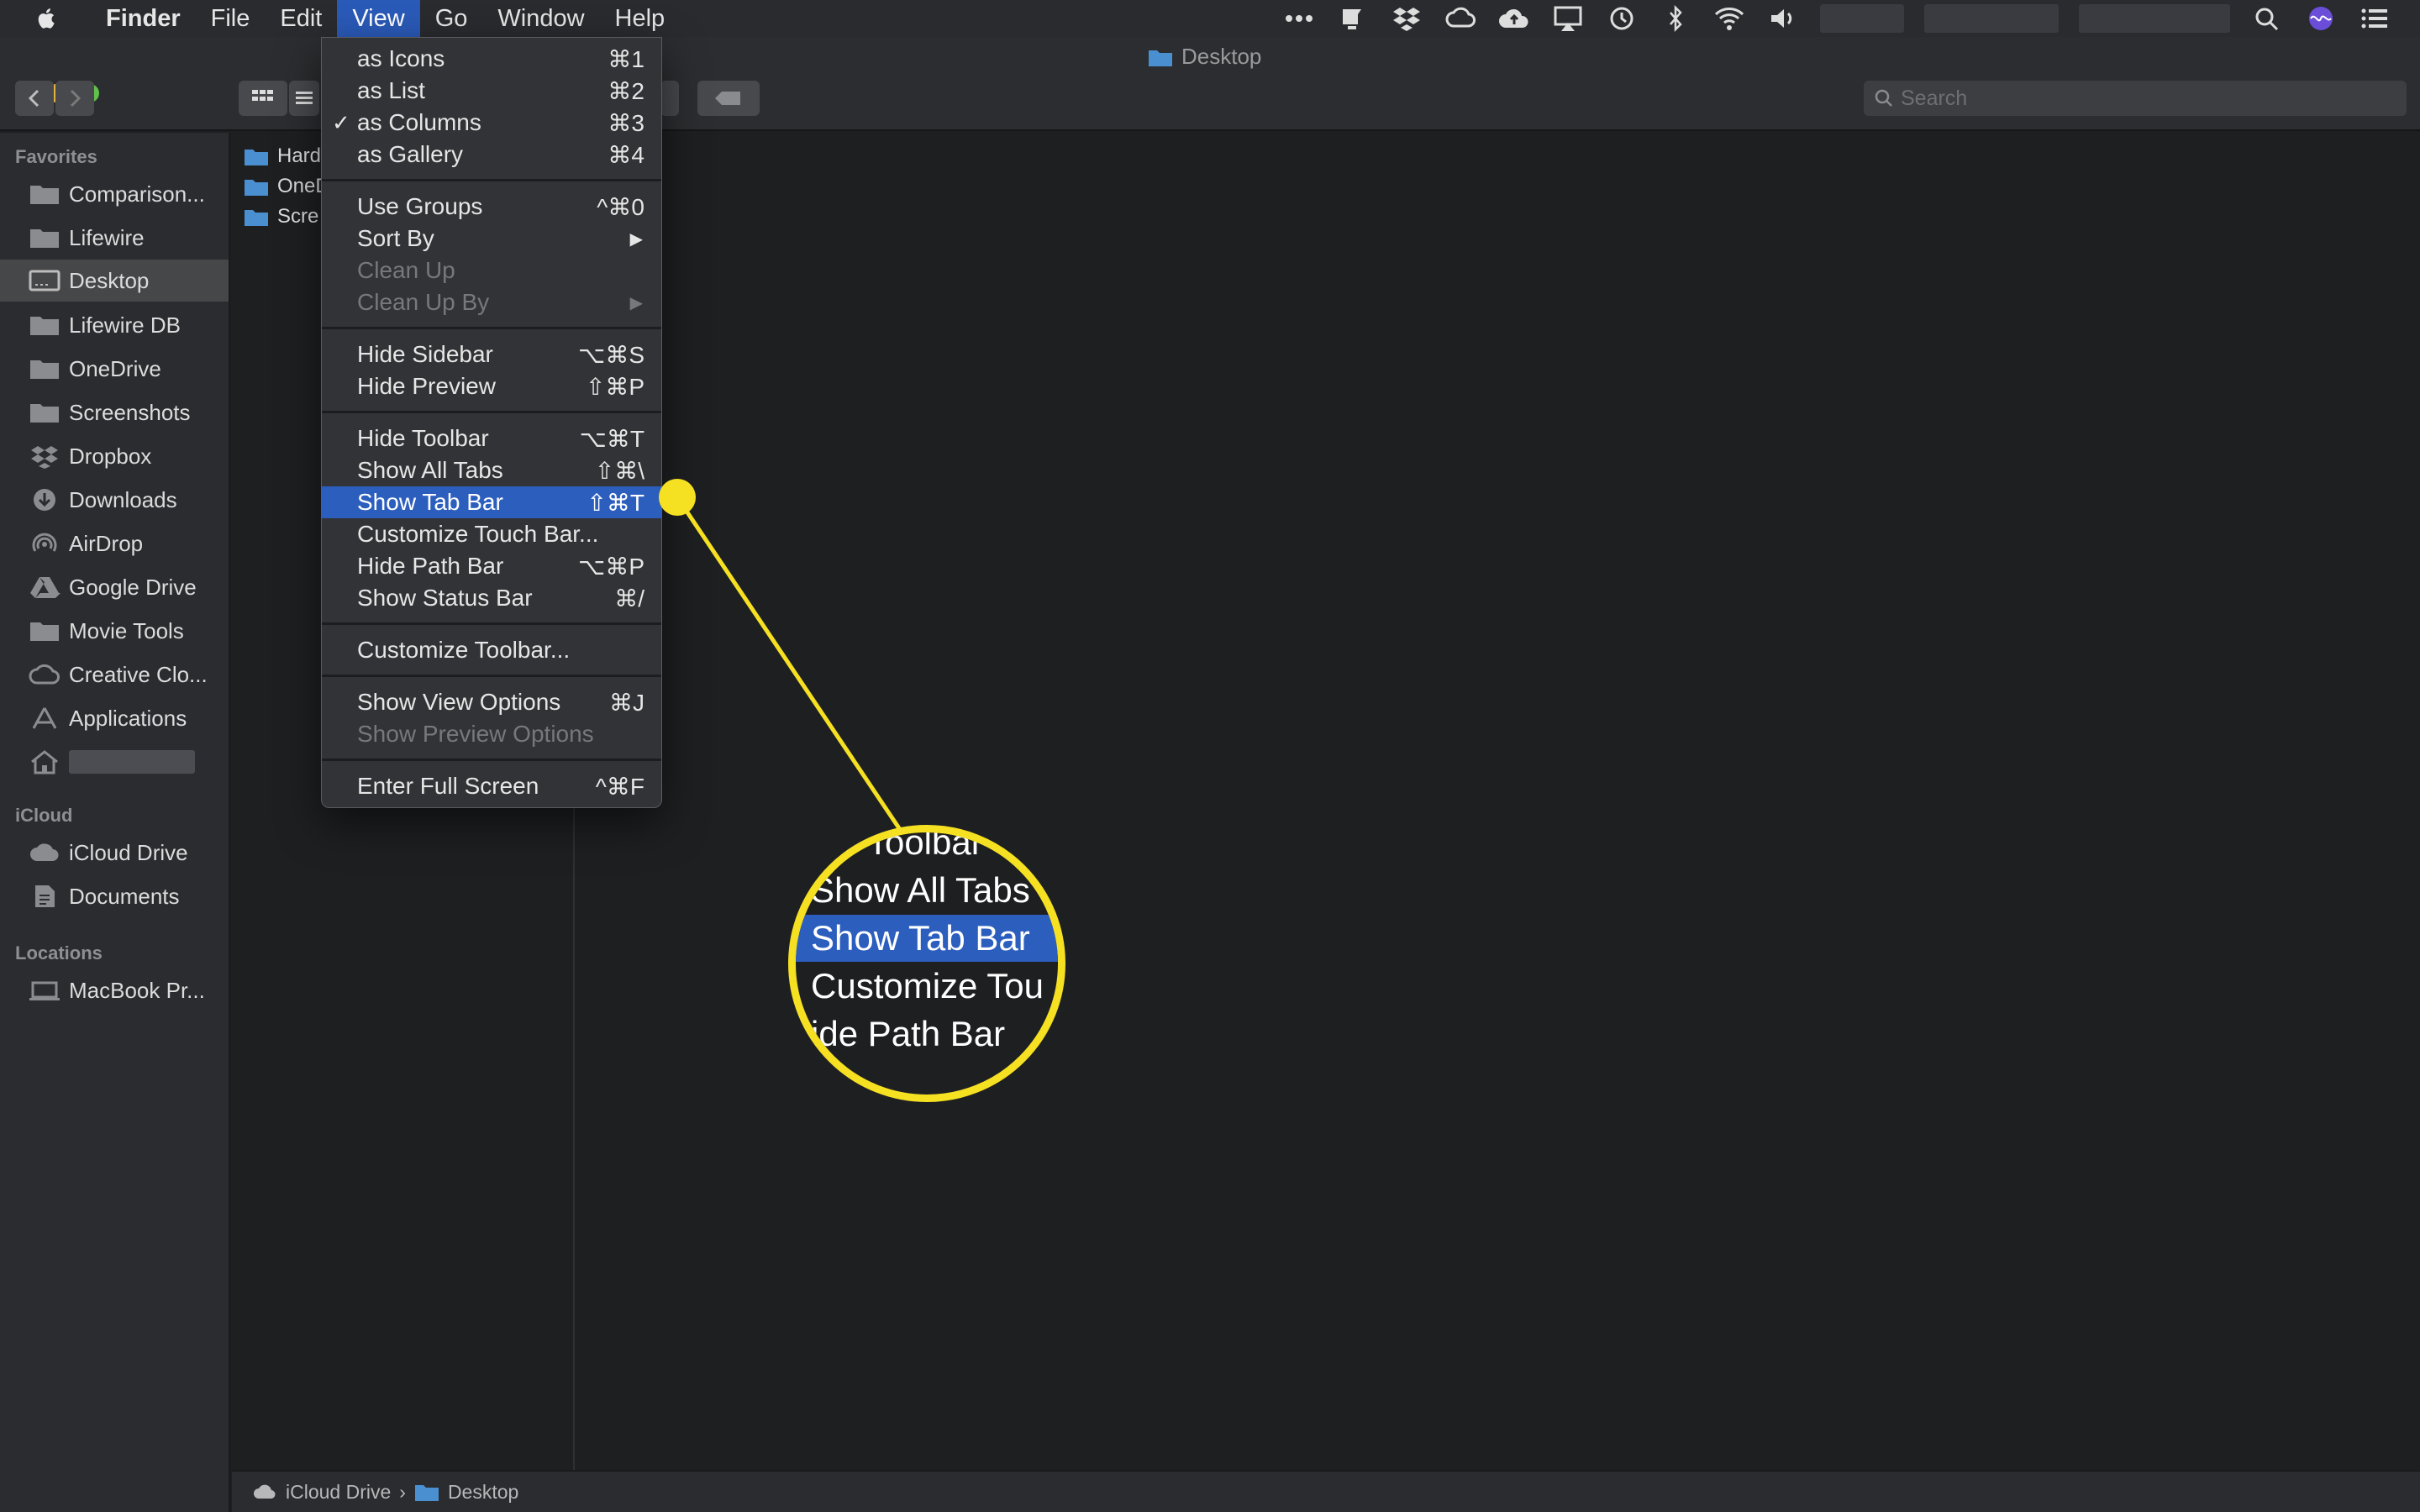 The width and height of the screenshot is (2420, 1512). I want to click on path-segment-desktop: Desktop, so click(483, 1492).